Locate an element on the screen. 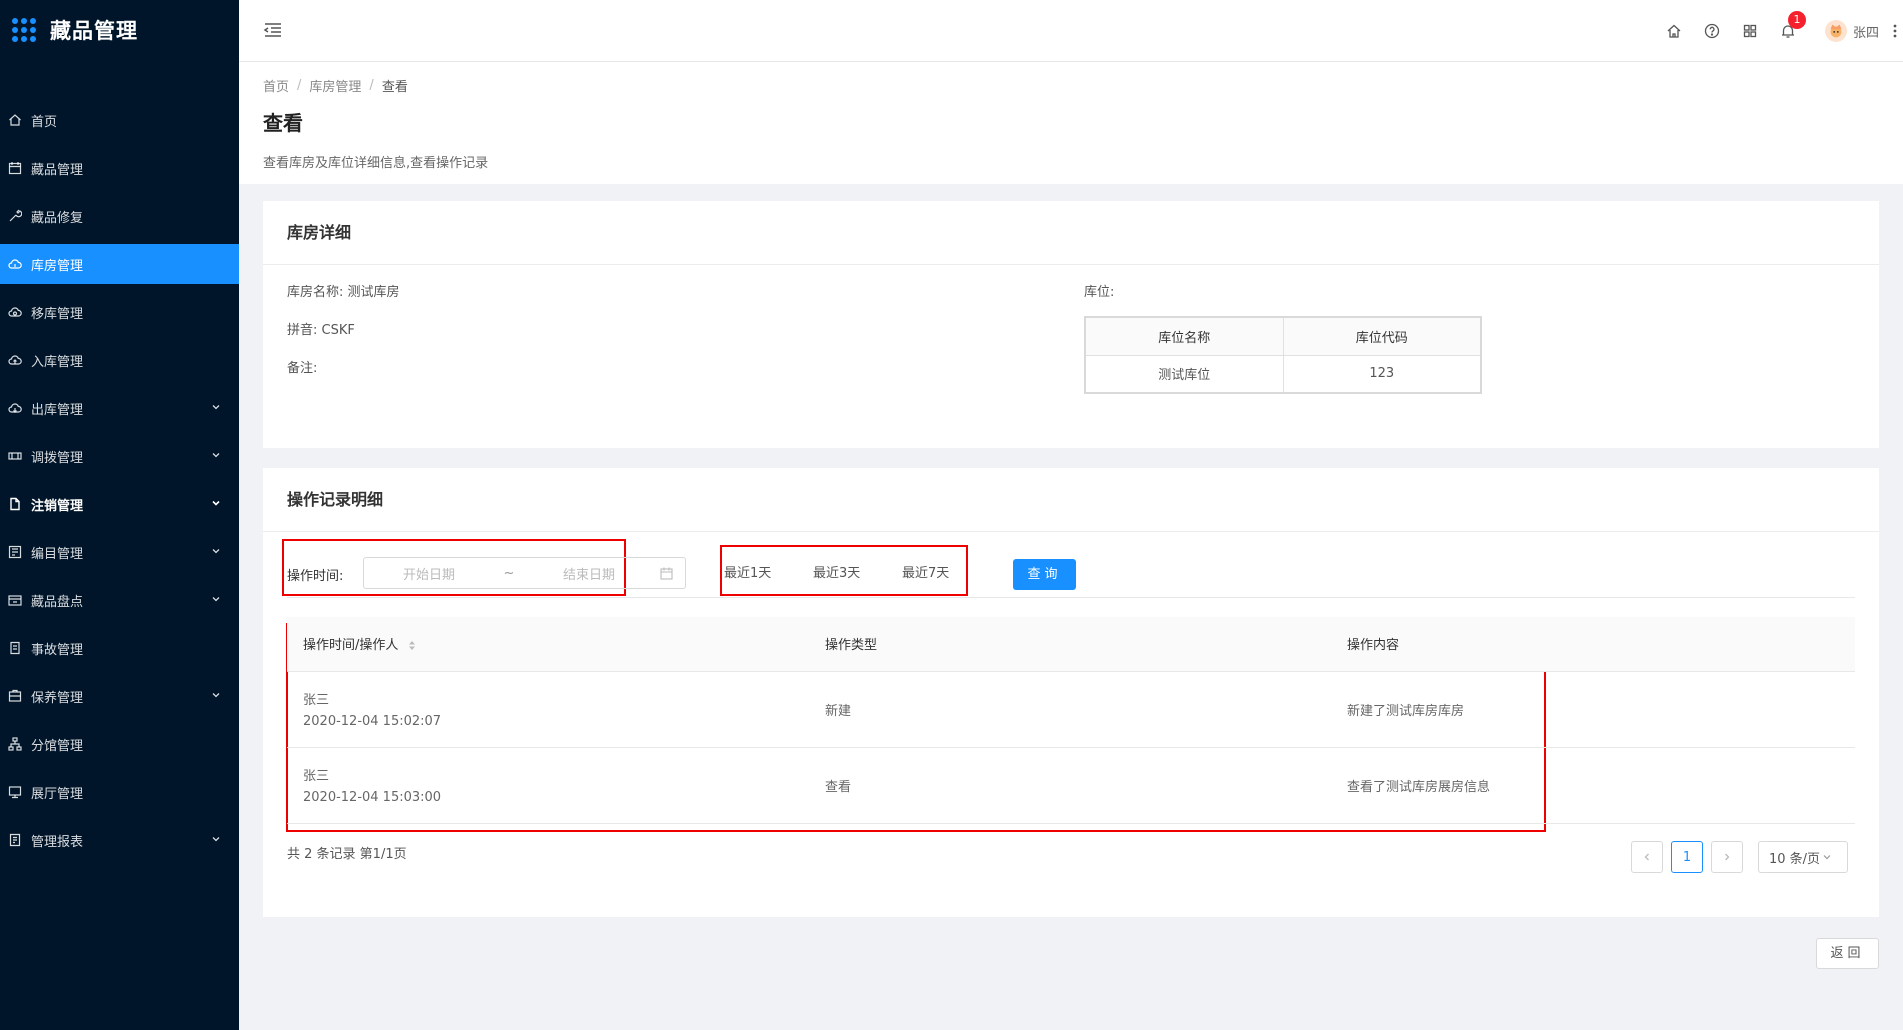 The width and height of the screenshot is (1903, 1030). breadcrumb: 首页 / 库房管理 / 查看 is located at coordinates (1071, 85).